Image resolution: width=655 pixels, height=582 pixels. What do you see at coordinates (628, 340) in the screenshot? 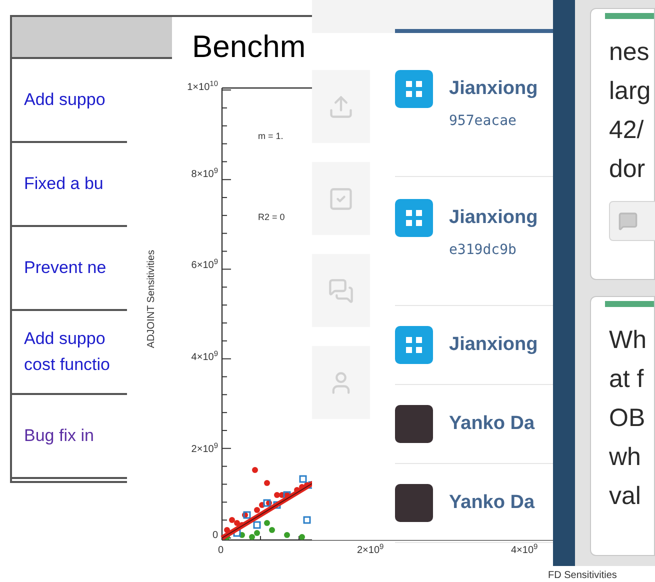
I see `card-text-line: Wh` at bounding box center [628, 340].